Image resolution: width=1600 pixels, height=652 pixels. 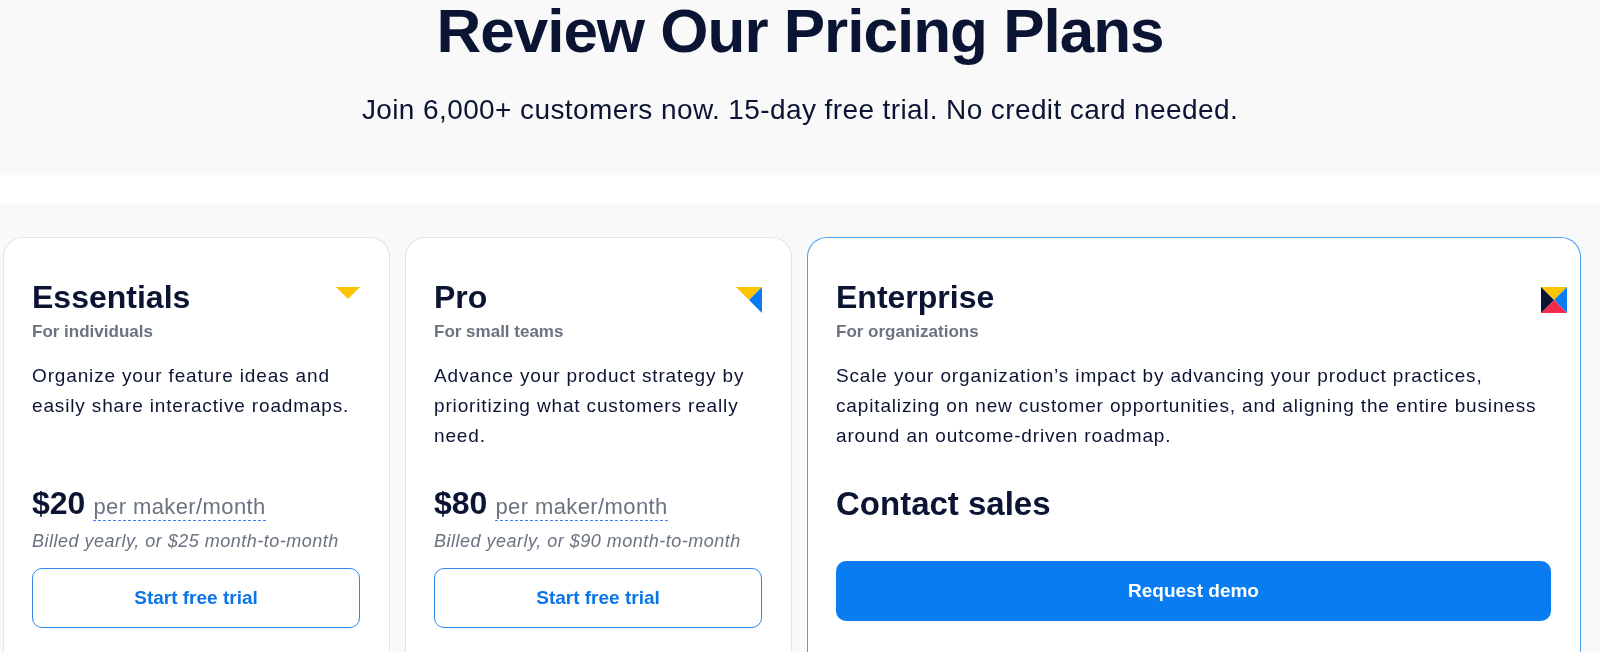 I want to click on plan-audience: For organizations, so click(x=908, y=332).